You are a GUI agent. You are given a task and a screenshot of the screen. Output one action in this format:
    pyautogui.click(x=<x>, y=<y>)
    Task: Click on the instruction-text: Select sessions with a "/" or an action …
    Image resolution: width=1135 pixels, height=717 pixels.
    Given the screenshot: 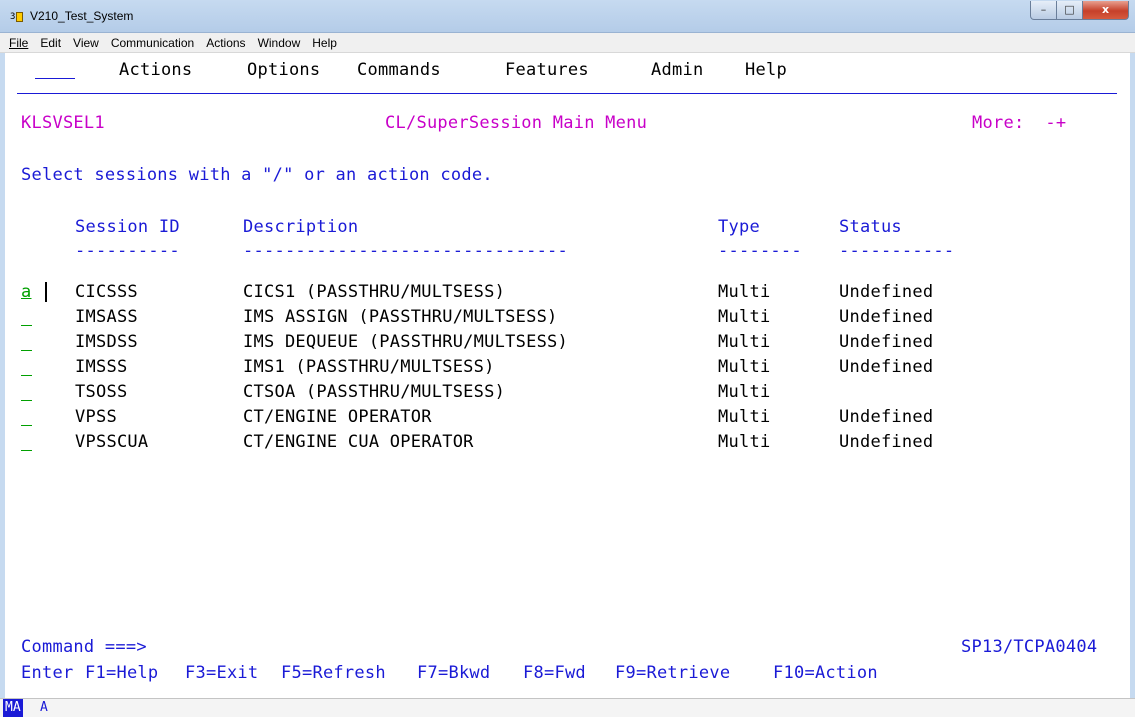 What is the action you would take?
    pyautogui.click(x=257, y=175)
    